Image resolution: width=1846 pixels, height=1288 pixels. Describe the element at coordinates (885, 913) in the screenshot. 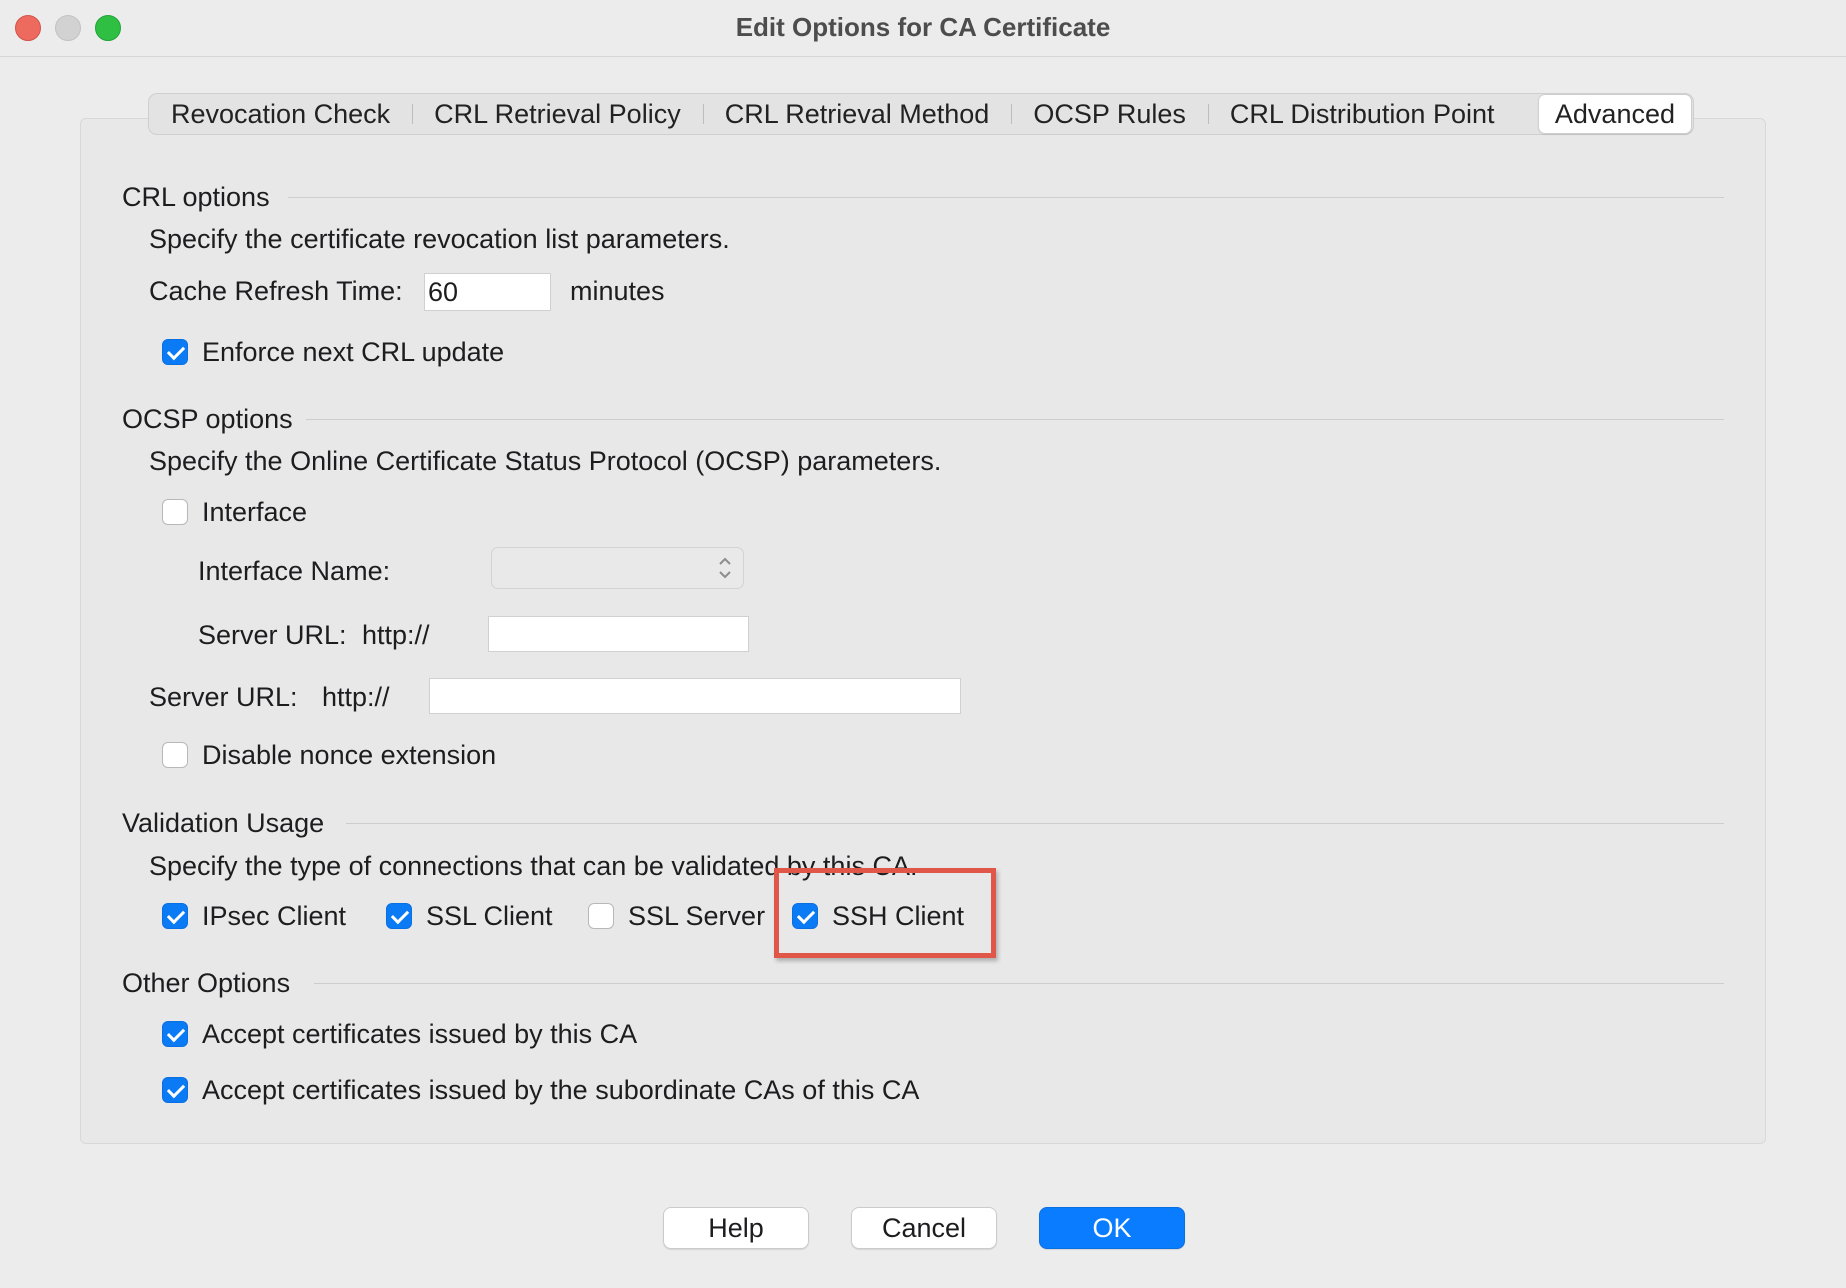

I see `ssh-client-highlight-box` at that location.